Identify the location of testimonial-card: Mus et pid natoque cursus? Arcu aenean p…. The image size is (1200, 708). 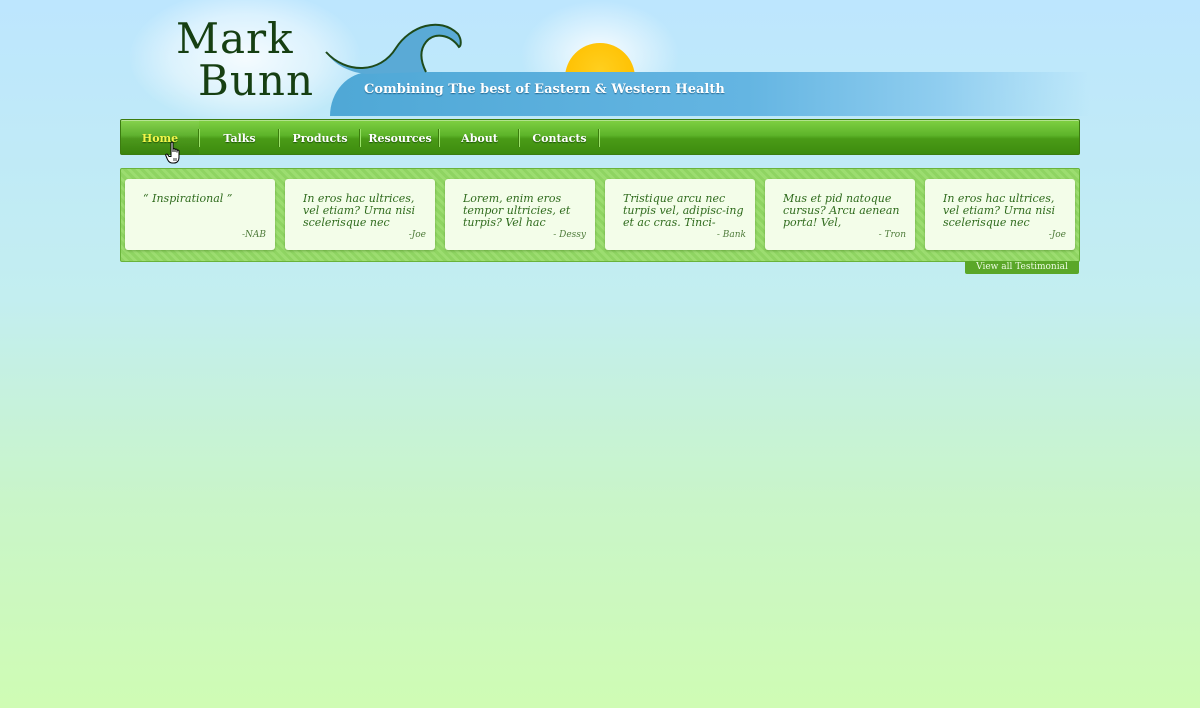
(840, 214).